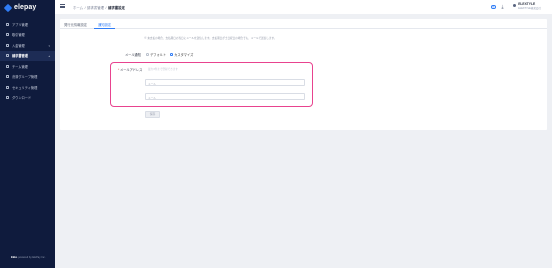 Image resolution: width=552 pixels, height=268 pixels. I want to click on sidebar-item-download: ダウンロード, so click(27, 98).